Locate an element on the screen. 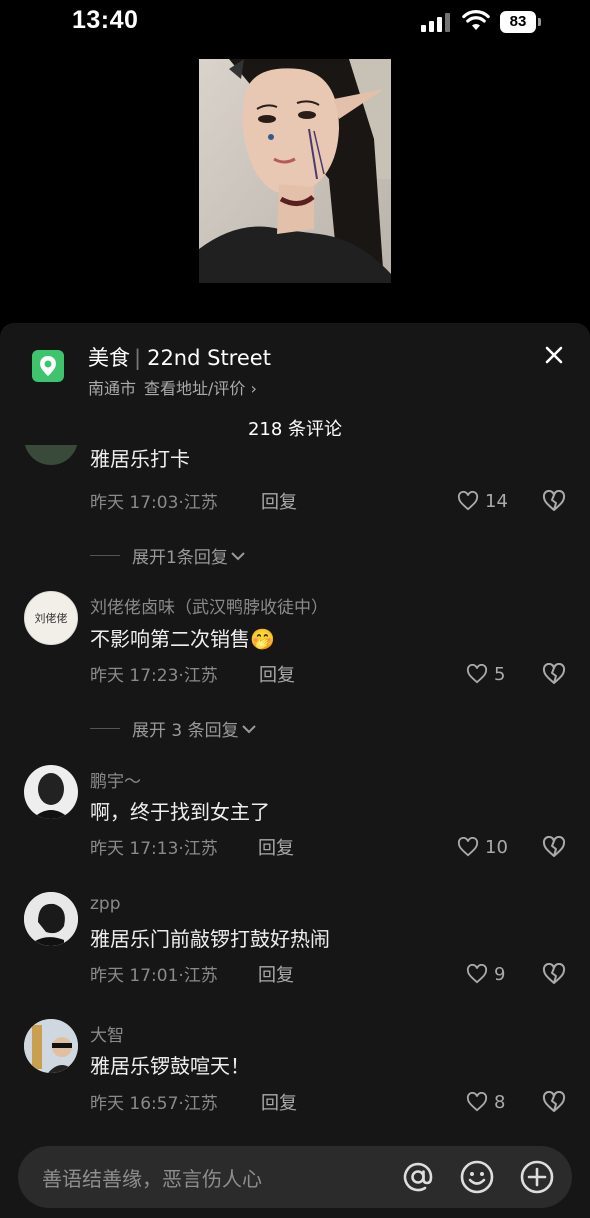 Image resolution: width=590 pixels, height=1218 pixels. location-title: 美食 | 22nd Street is located at coordinates (179, 357).